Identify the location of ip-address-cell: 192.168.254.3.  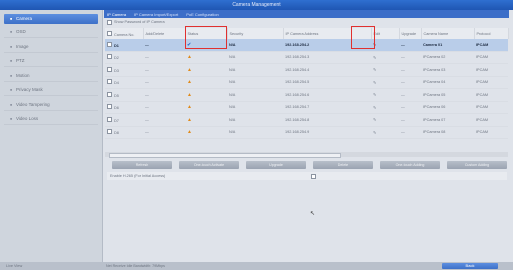
(327, 57).